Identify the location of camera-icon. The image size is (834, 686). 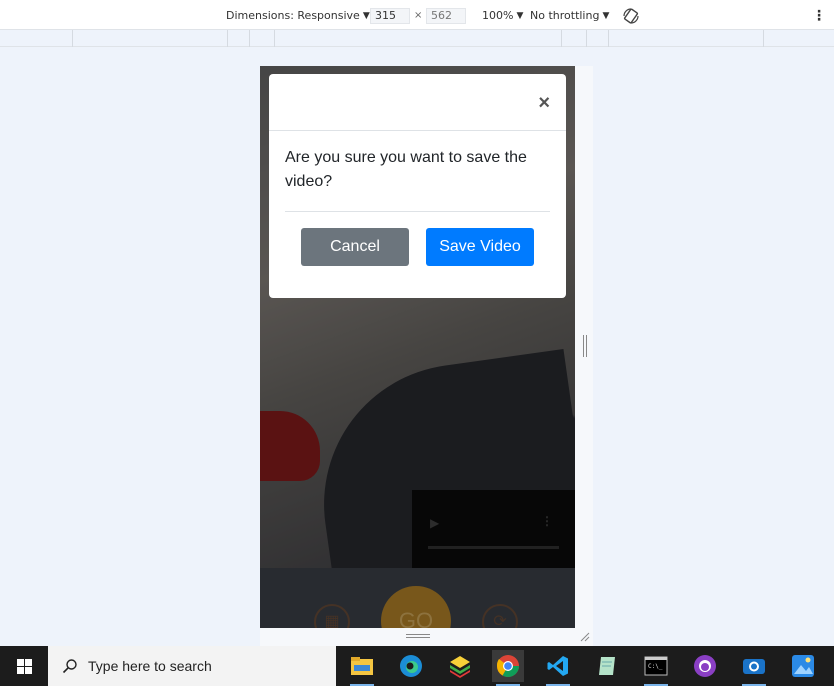
(754, 668).